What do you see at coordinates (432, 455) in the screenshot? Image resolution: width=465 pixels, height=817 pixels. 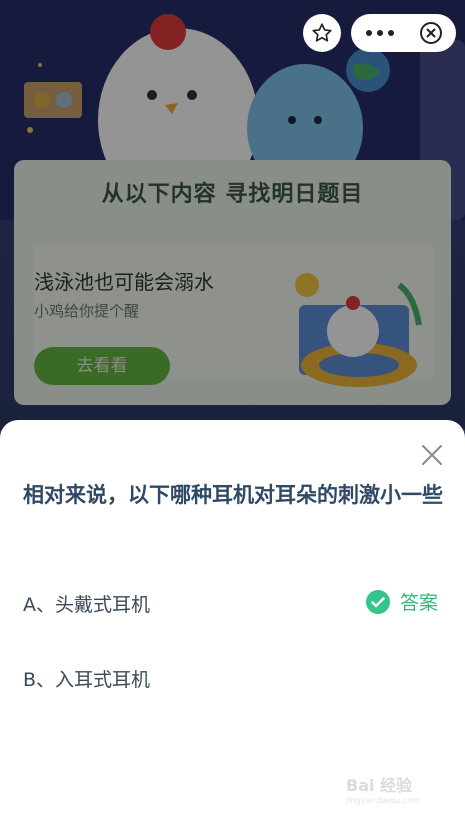 I see `close-icon` at bounding box center [432, 455].